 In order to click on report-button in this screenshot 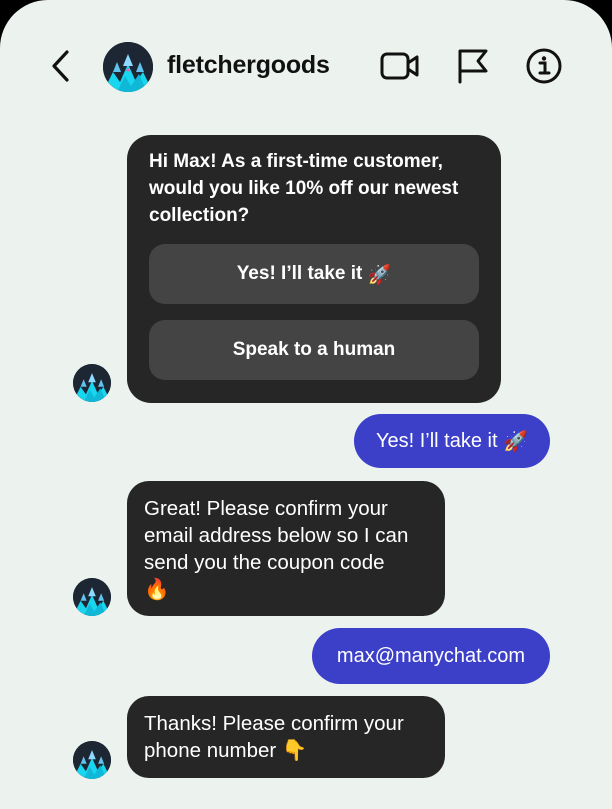, I will do `click(473, 66)`.